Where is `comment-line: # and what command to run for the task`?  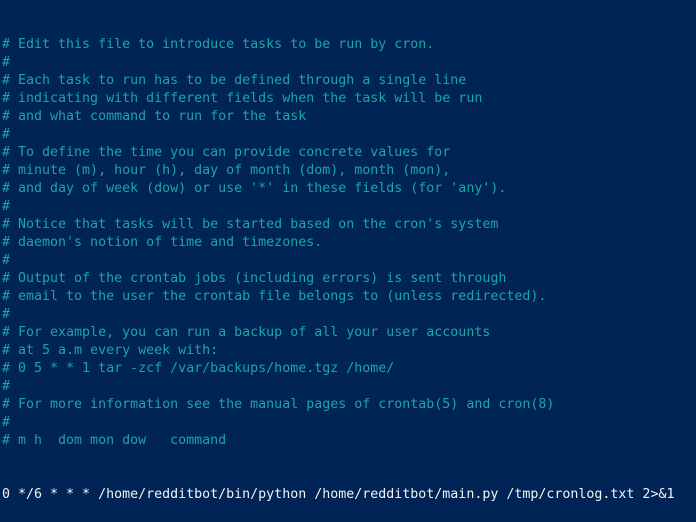 comment-line: # and what command to run for the task is located at coordinates (154, 116).